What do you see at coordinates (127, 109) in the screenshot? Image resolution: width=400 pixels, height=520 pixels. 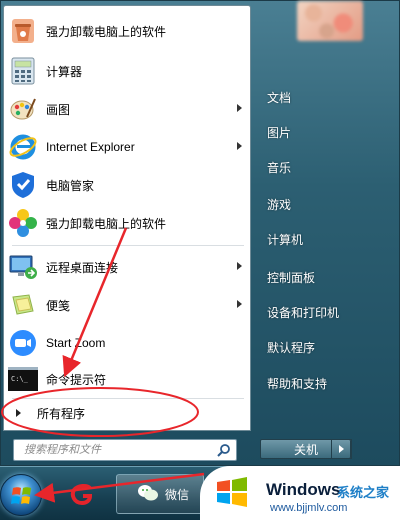 I see `program-item: 画图` at bounding box center [127, 109].